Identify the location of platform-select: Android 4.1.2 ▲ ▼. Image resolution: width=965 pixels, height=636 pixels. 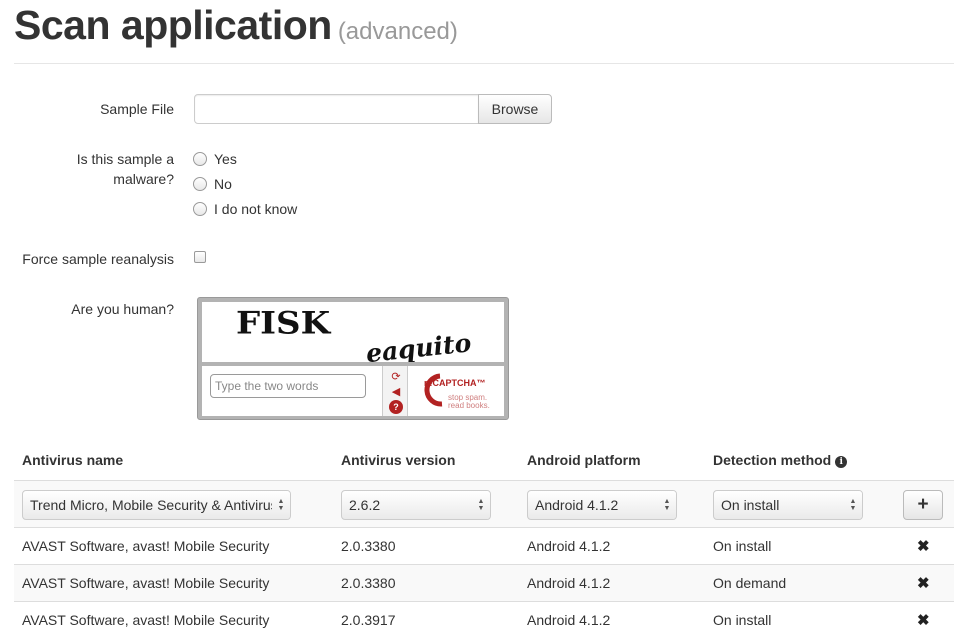
(602, 505).